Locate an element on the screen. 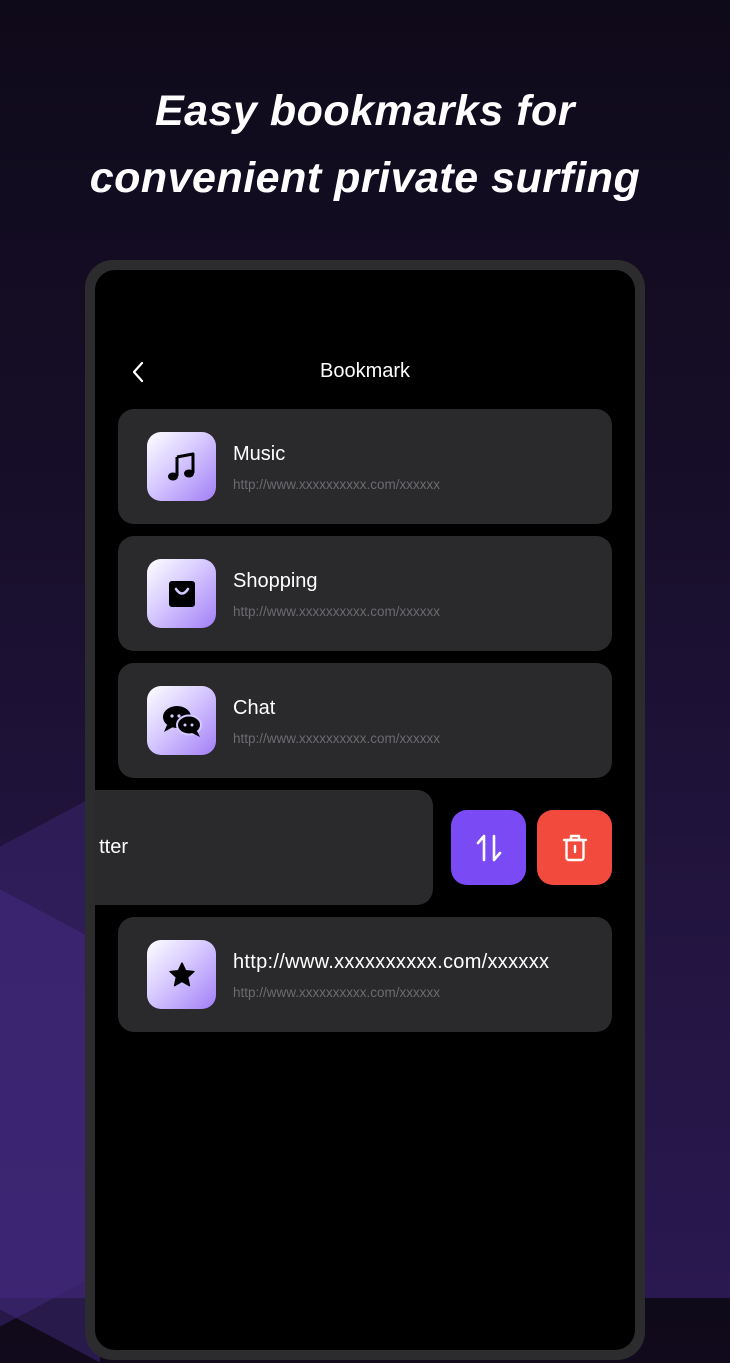 The image size is (730, 1363). chat-bubbles-icon is located at coordinates (182, 721).